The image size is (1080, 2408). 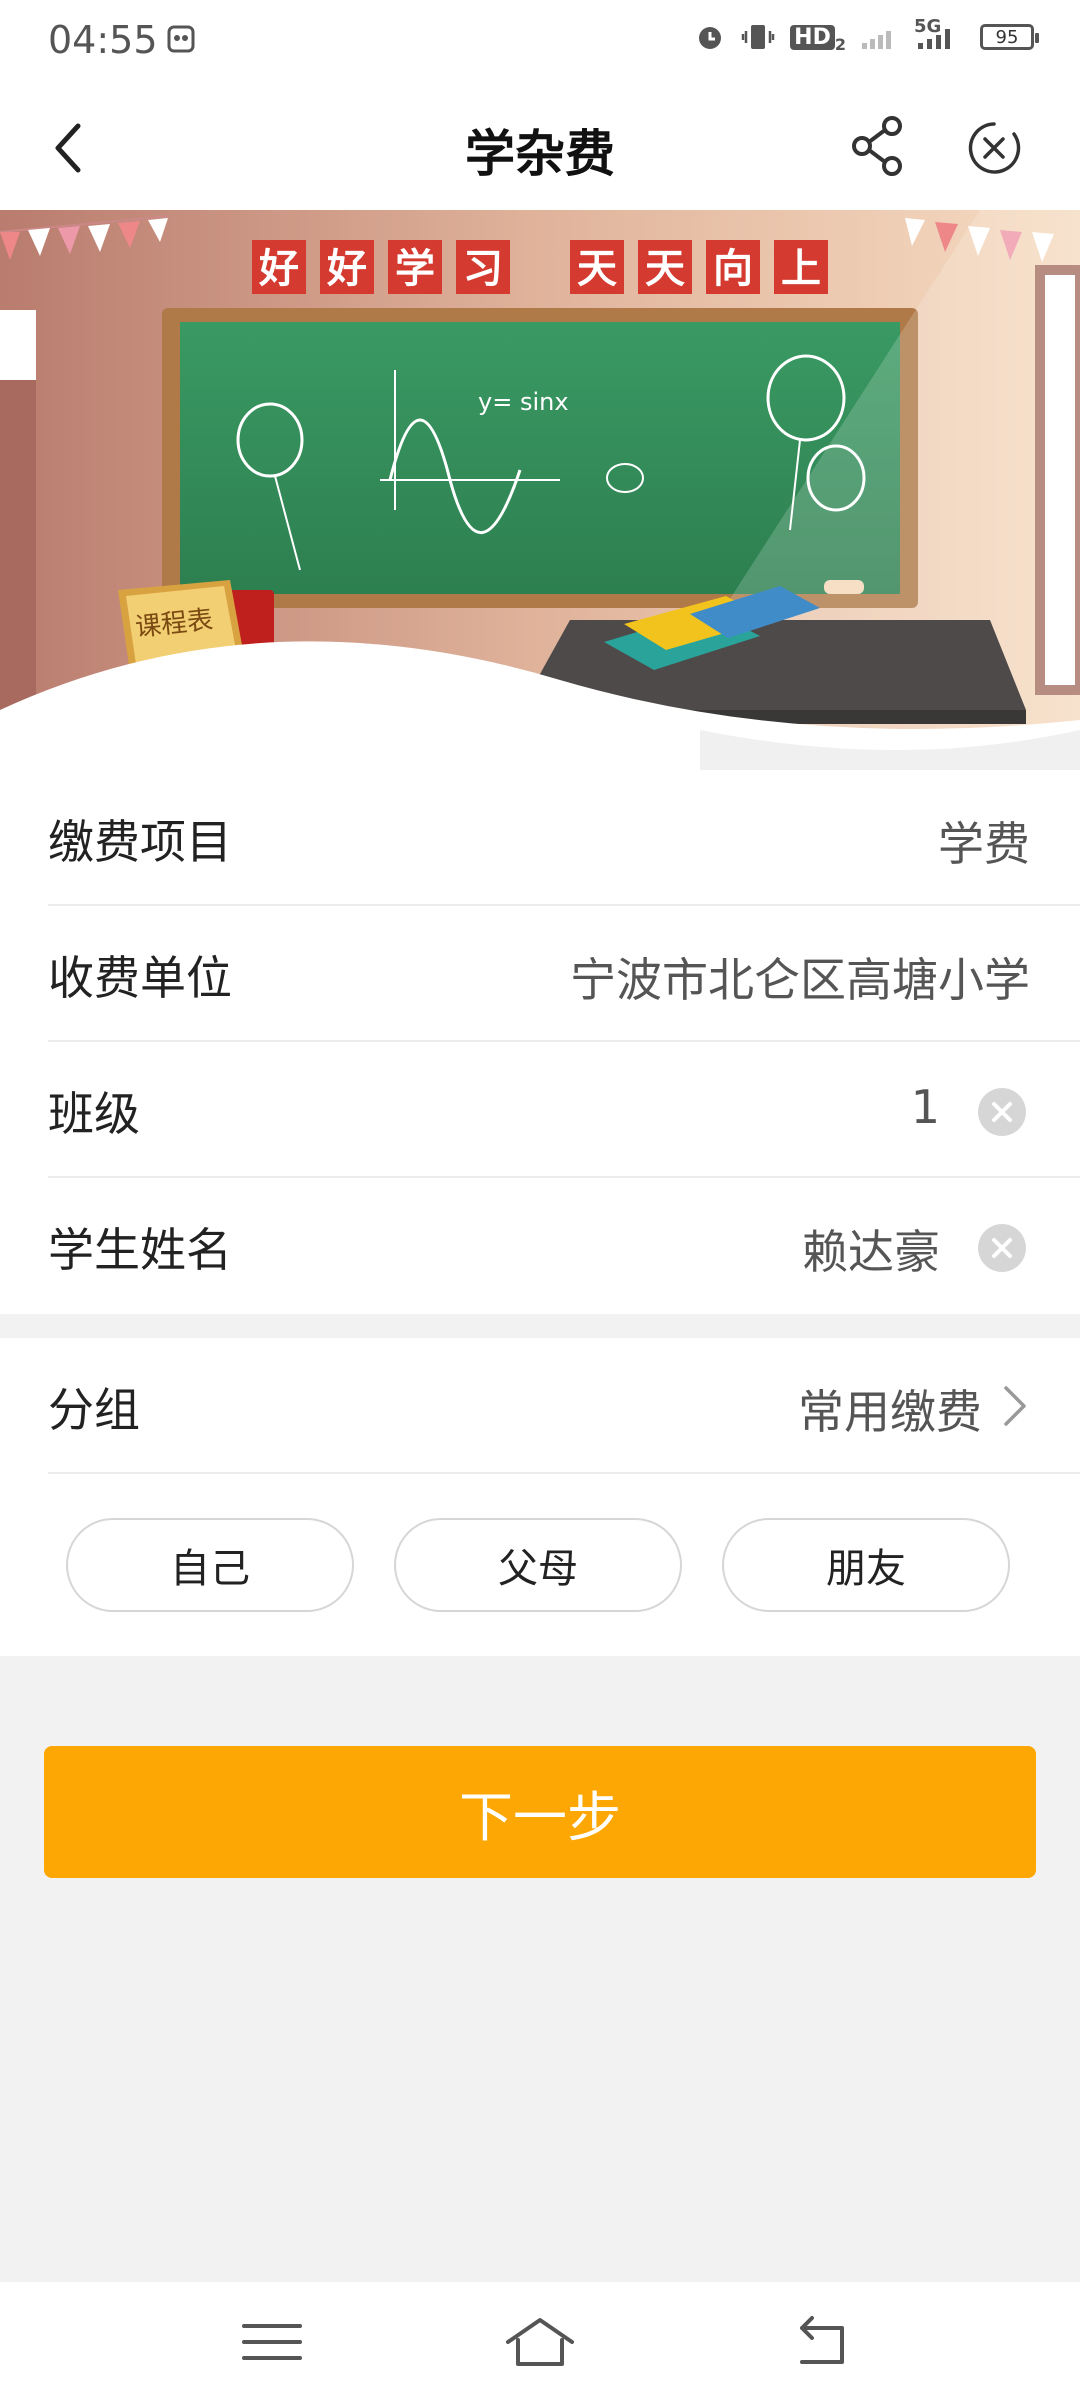 I want to click on page-title: 学杂费, so click(x=540, y=154).